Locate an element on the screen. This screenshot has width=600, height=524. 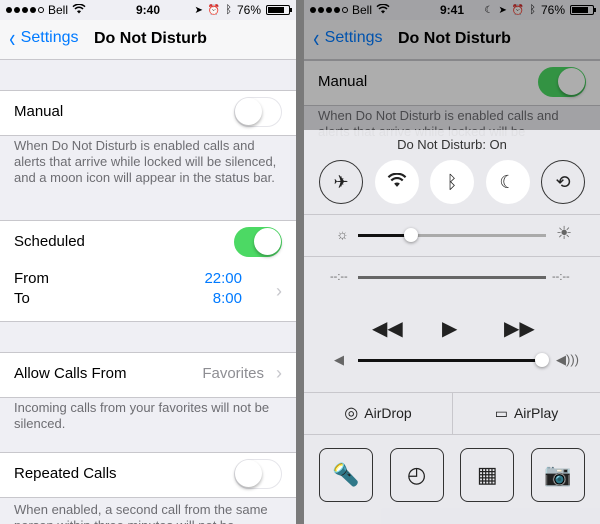
schedule-times-row: From To 22:00 8:00 › is located at coordinates (148, 293).